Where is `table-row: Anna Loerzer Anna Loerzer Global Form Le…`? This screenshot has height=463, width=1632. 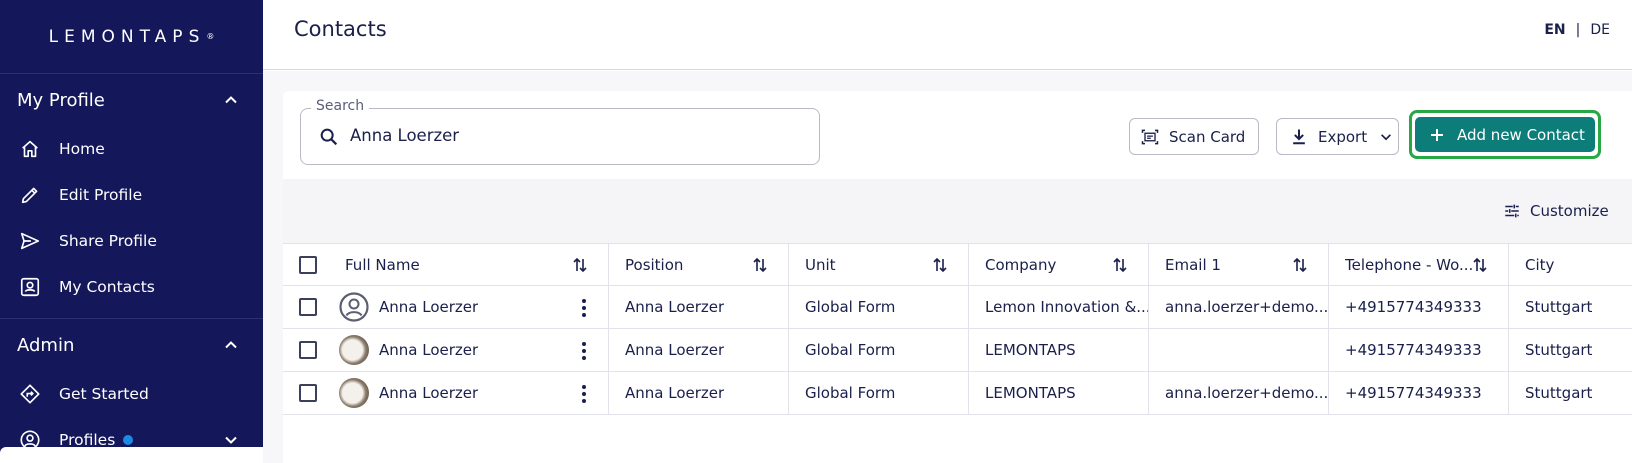
table-row: Anna Loerzer Anna Loerzer Global Form Le… is located at coordinates (957, 307).